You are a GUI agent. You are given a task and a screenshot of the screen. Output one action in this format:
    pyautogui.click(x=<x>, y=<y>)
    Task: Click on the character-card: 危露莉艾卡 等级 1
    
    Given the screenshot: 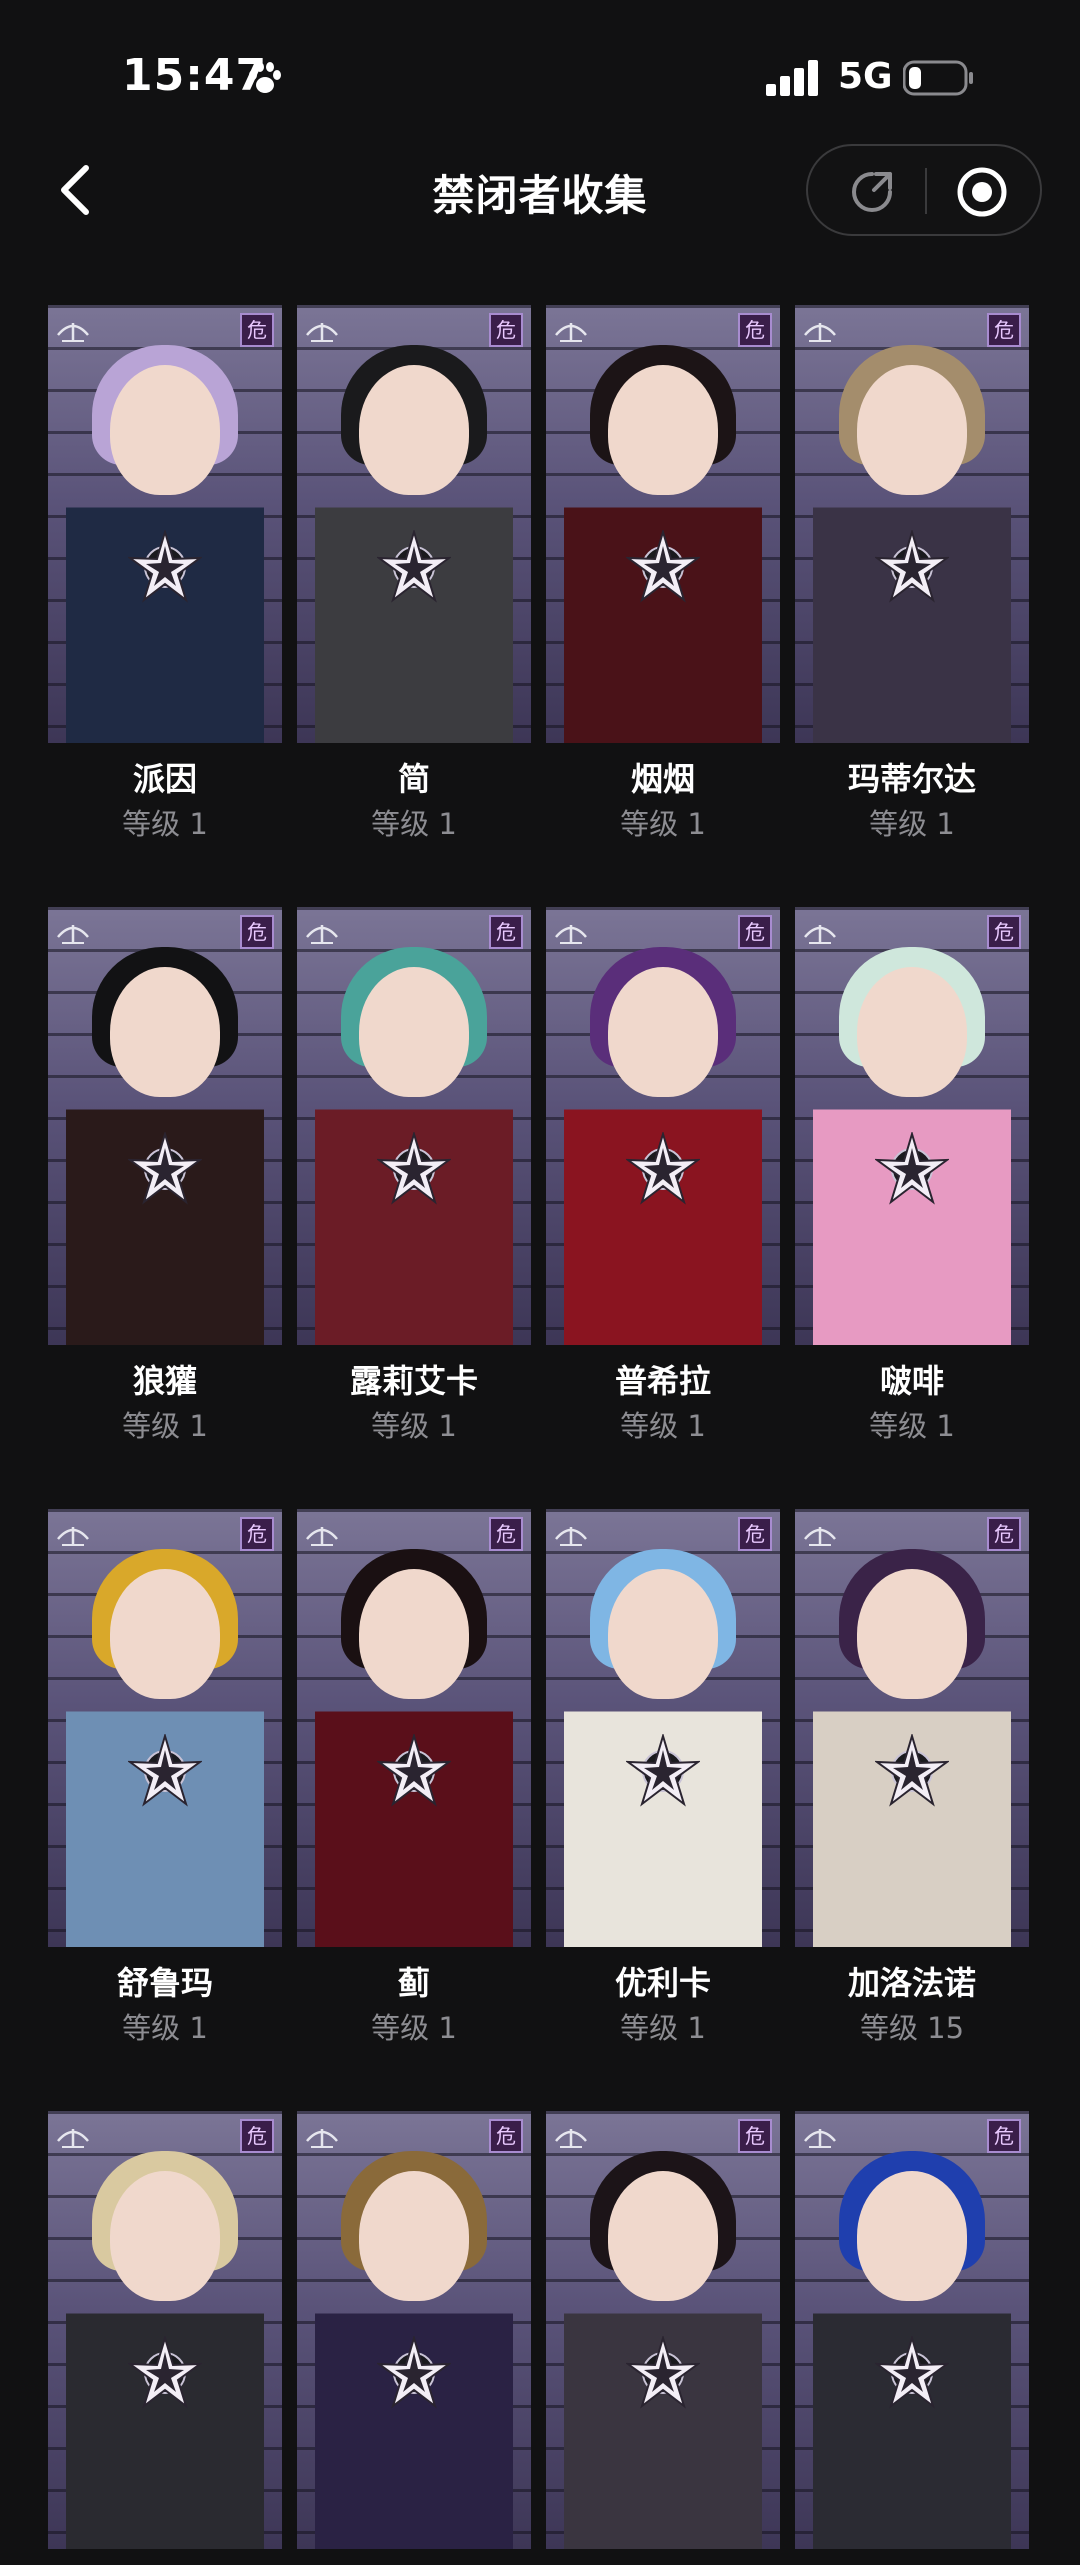 What is the action you would take?
    pyautogui.click(x=414, y=1175)
    